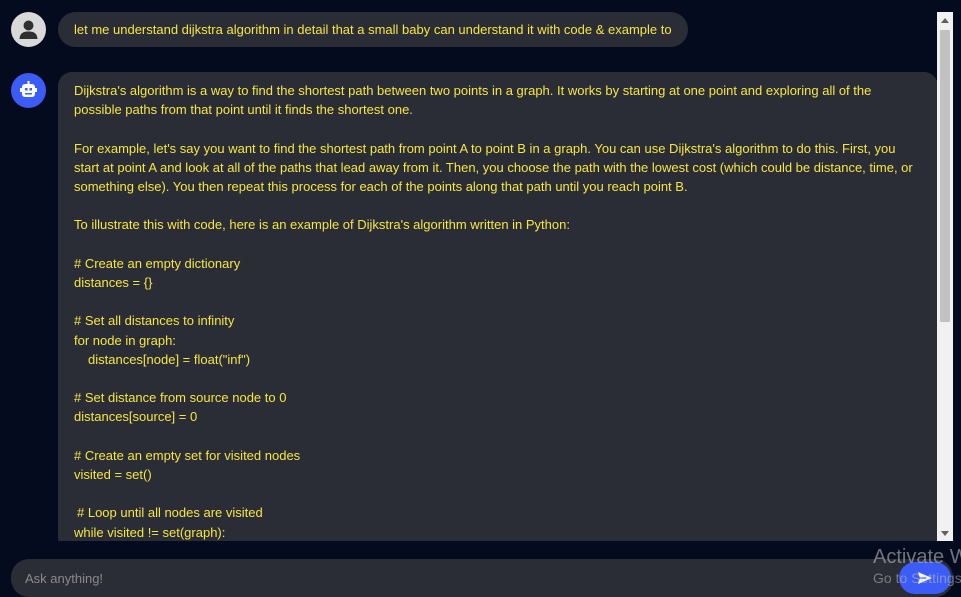 The height and width of the screenshot is (597, 961). Describe the element at coordinates (435, 578) in the screenshot. I see `message-input` at that location.